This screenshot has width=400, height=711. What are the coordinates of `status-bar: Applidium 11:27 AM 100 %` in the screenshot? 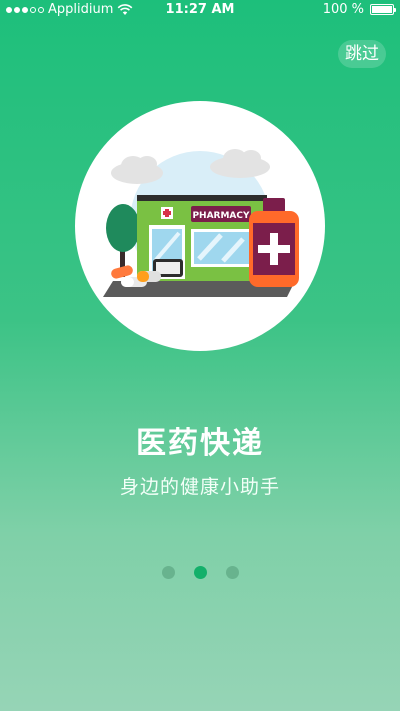 It's located at (200, 10).